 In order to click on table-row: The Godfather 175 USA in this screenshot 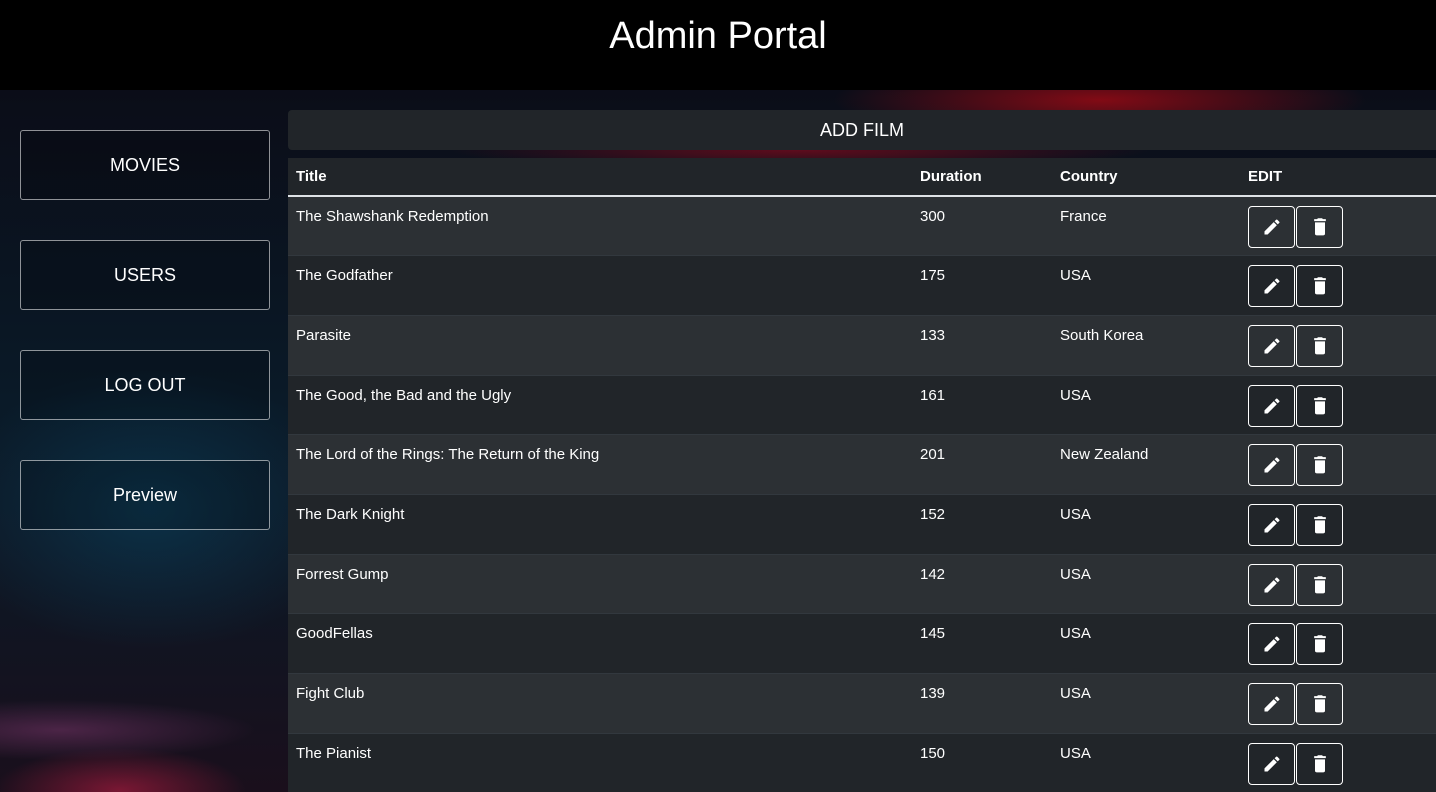, I will do `click(862, 285)`.